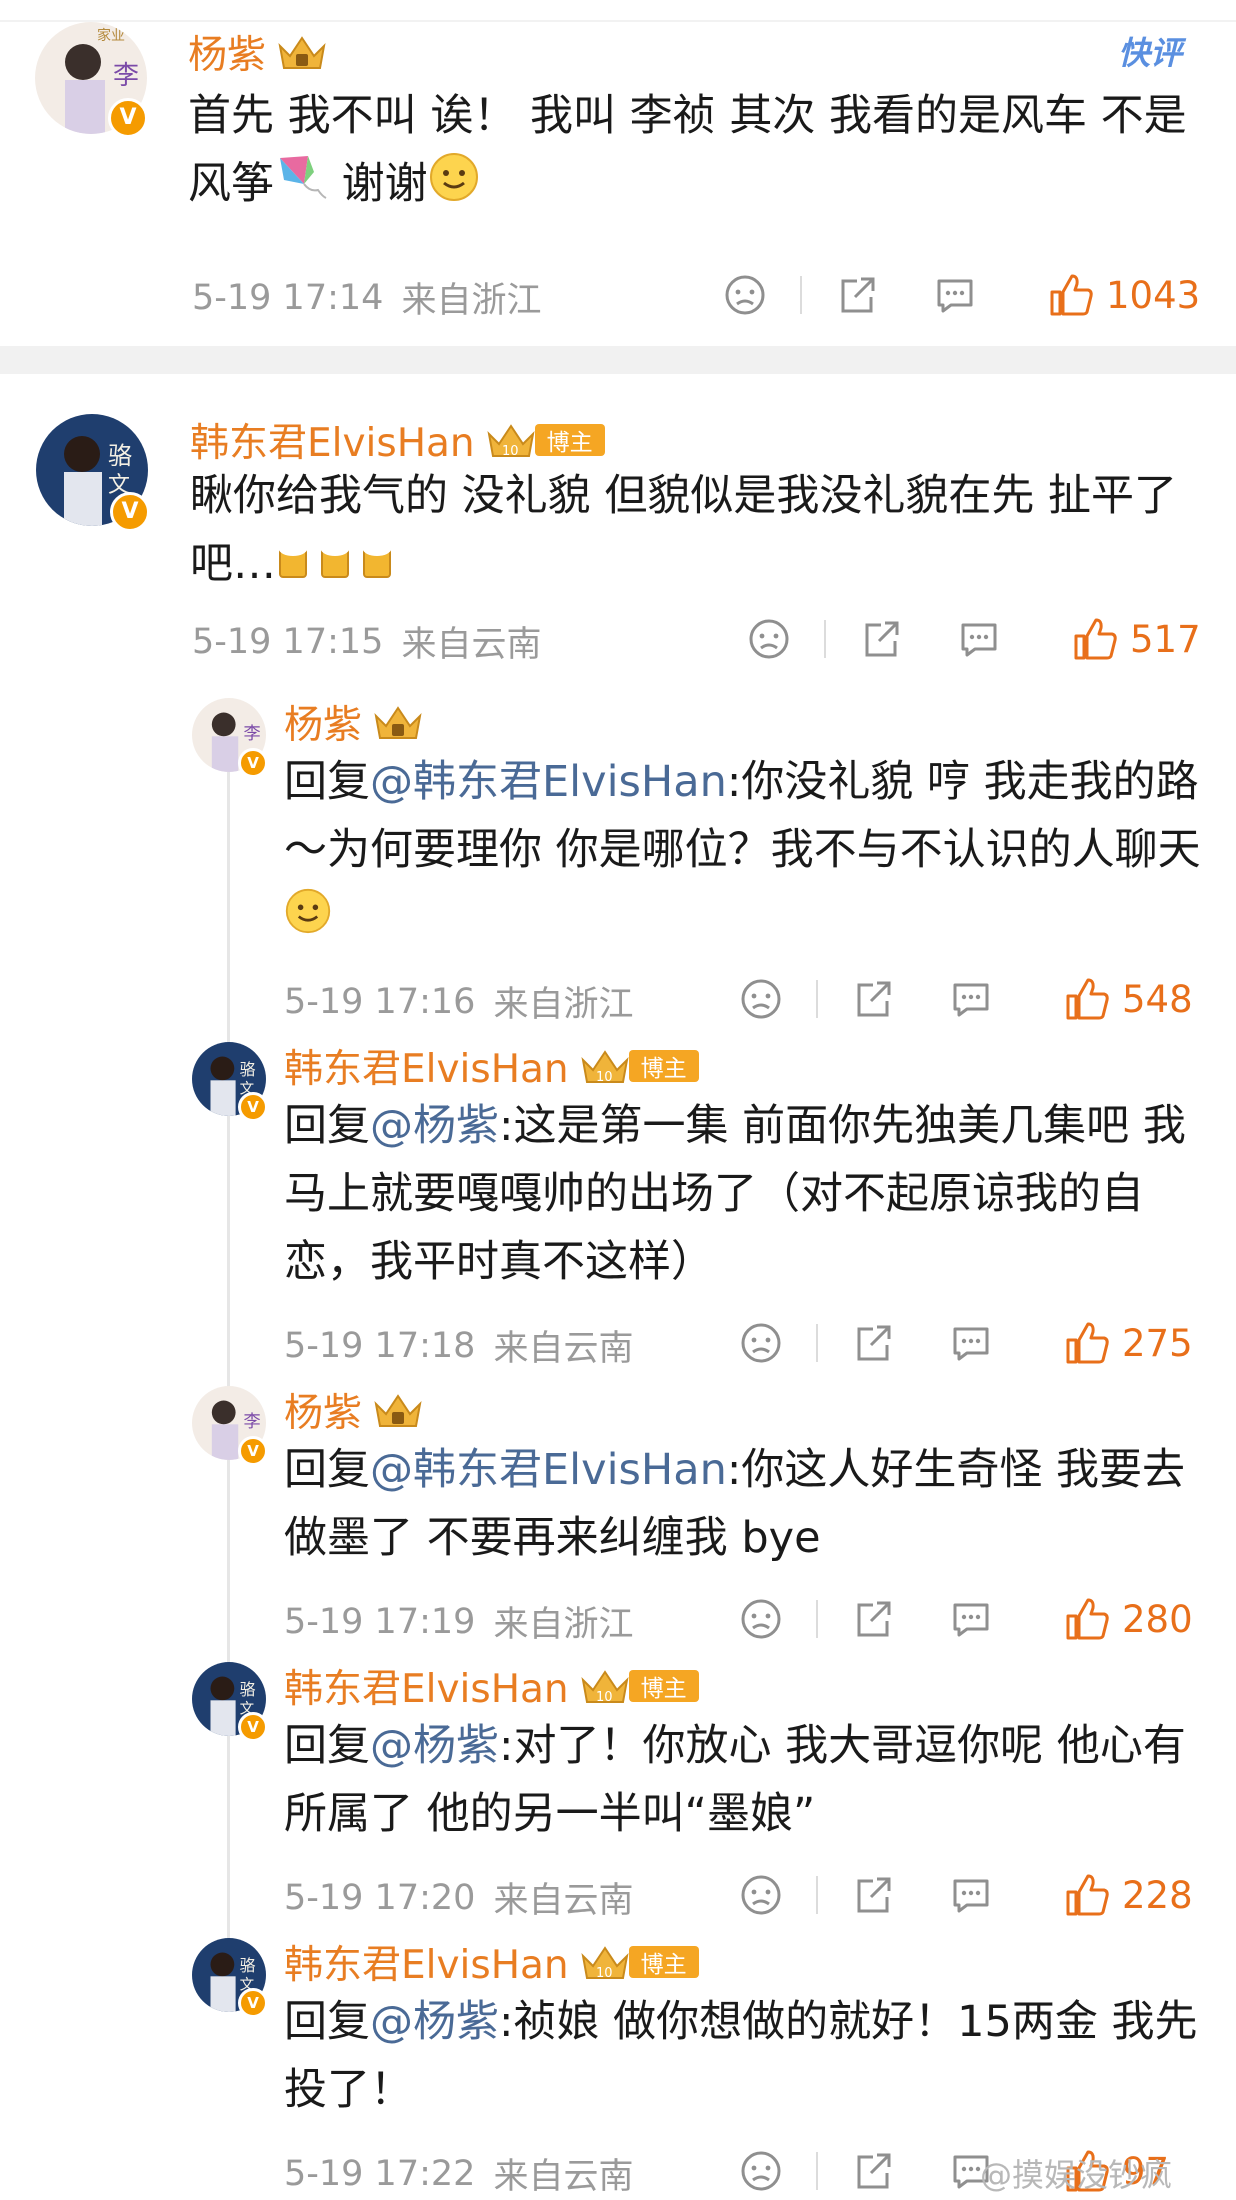 The width and height of the screenshot is (1236, 2200). I want to click on comment-time: 5-19 17:20, so click(380, 1897).